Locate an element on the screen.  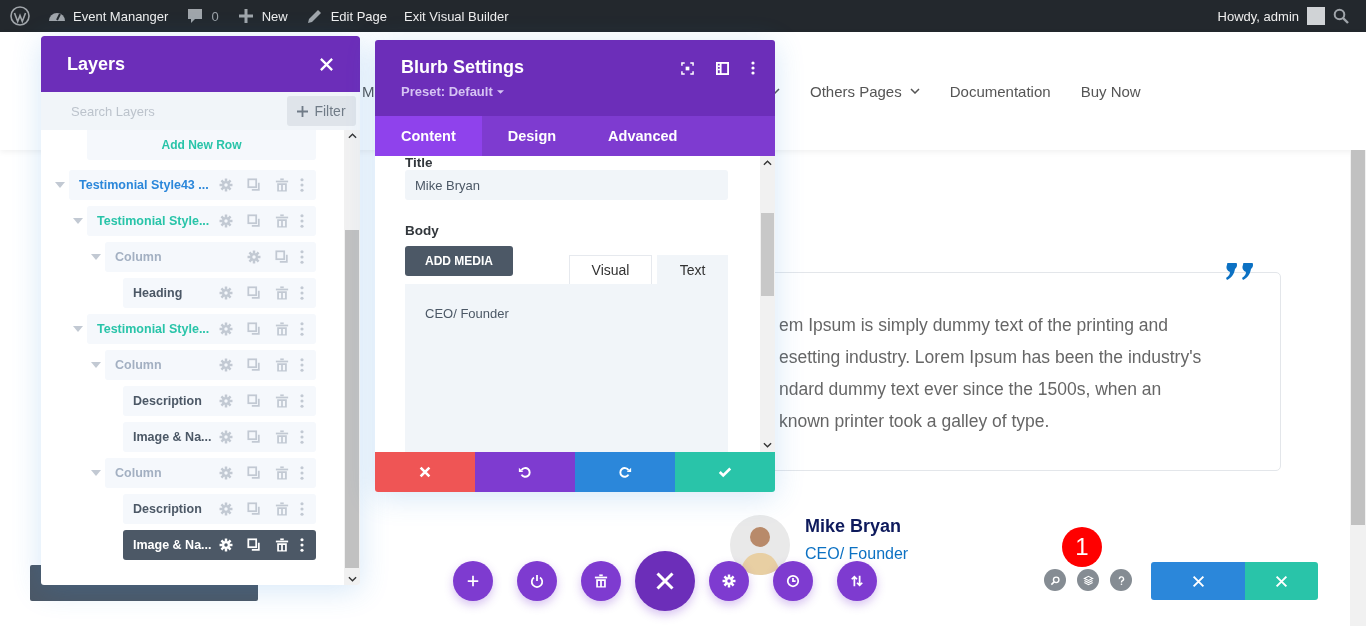
clock-icon is located at coordinates (793, 581).